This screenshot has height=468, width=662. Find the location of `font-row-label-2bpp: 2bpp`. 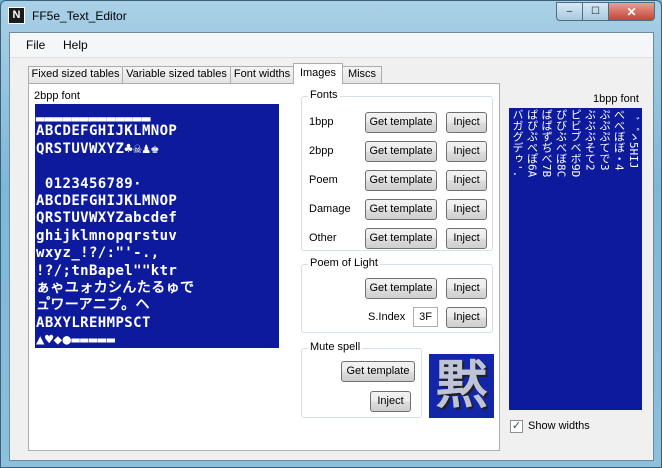

font-row-label-2bpp: 2bpp is located at coordinates (321, 151).